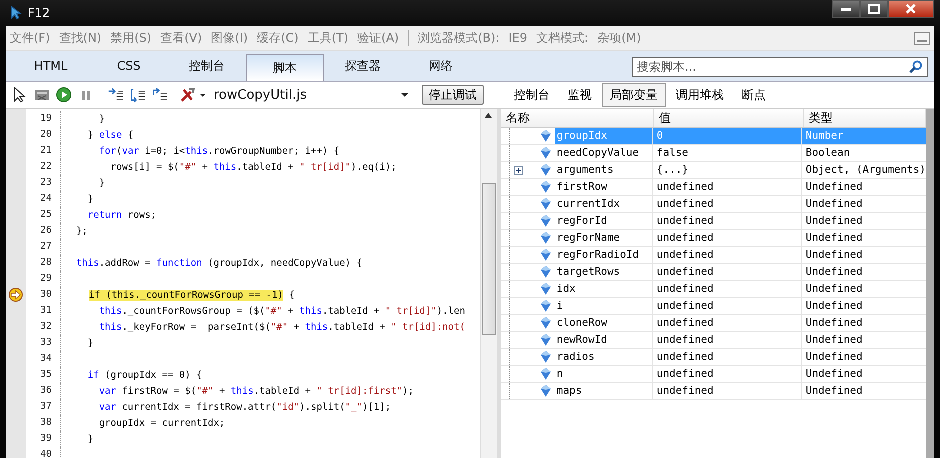  What do you see at coordinates (81, 231) in the screenshot?
I see `code-line: };` at bounding box center [81, 231].